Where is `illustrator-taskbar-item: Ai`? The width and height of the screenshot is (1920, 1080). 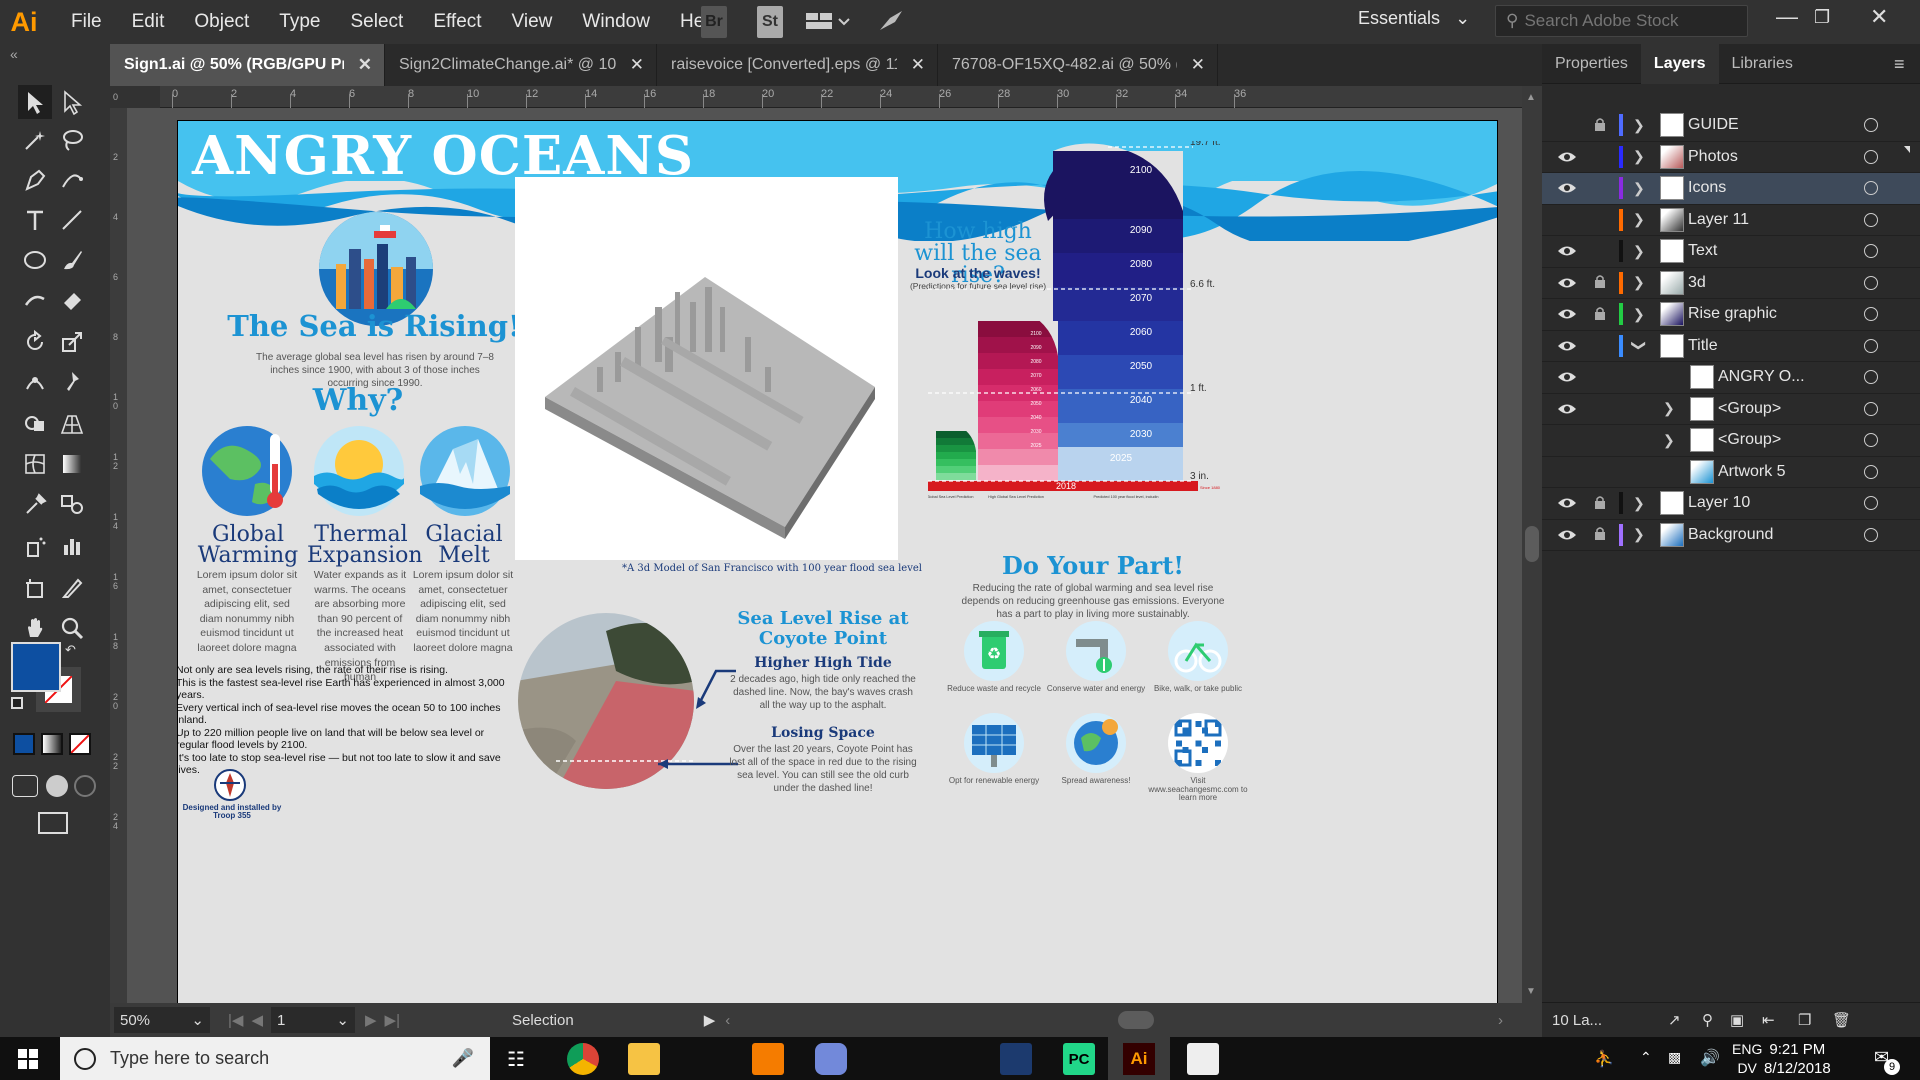 illustrator-taskbar-item: Ai is located at coordinates (1139, 1058).